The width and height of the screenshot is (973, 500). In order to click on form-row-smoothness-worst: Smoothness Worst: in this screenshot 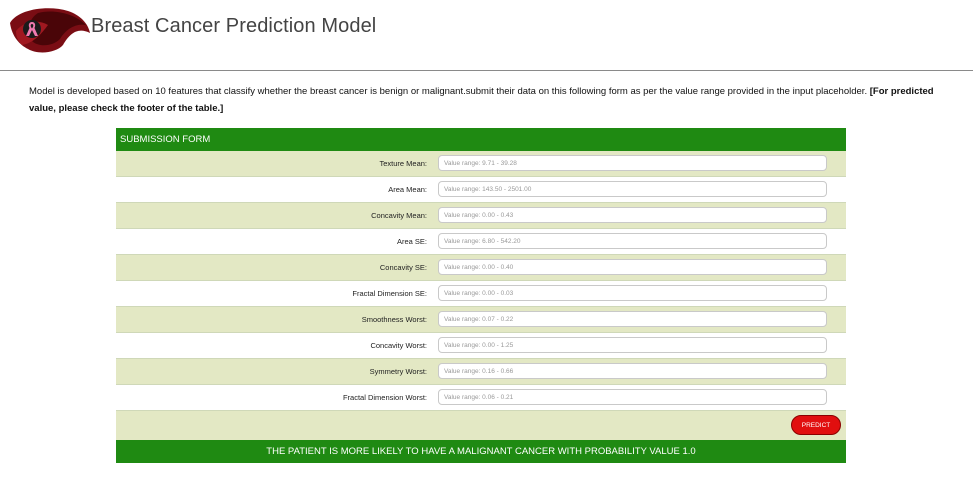, I will do `click(481, 320)`.